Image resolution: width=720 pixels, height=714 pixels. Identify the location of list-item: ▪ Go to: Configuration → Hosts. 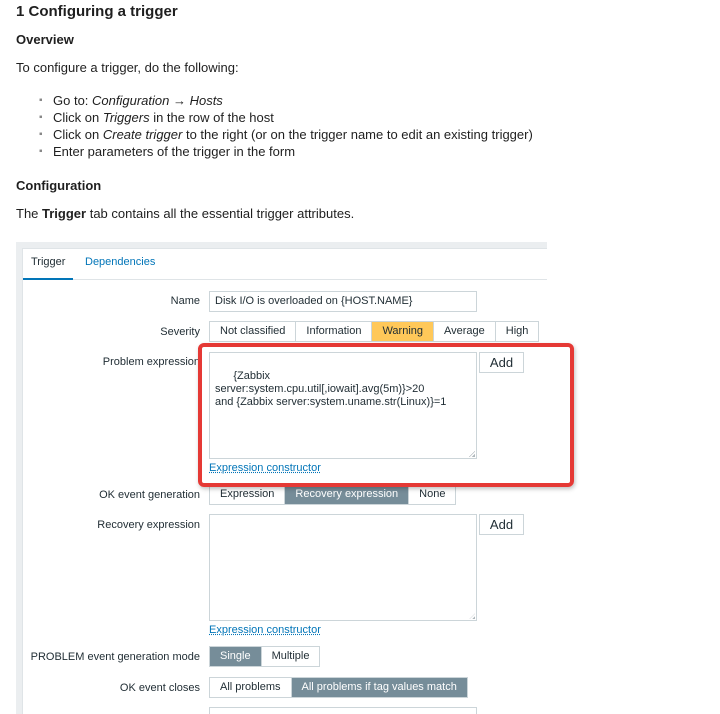
(131, 100).